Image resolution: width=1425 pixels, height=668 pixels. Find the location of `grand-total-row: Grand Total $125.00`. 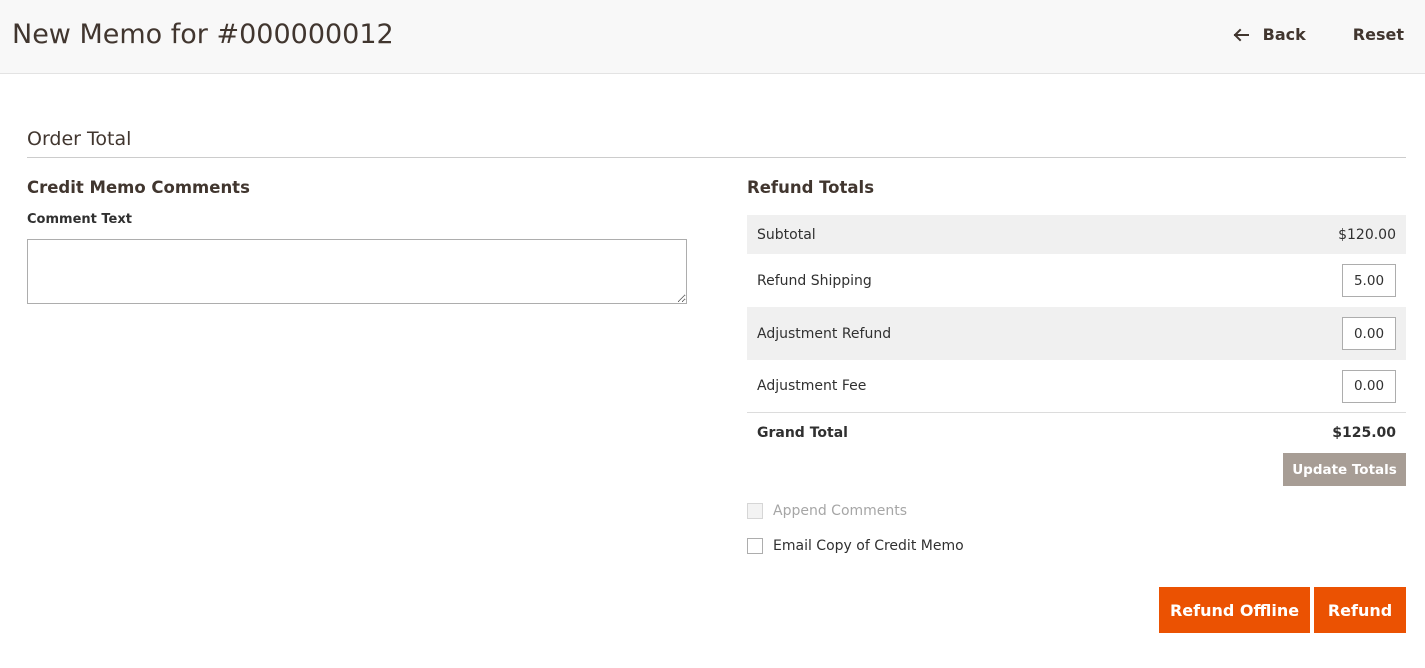

grand-total-row: Grand Total $125.00 is located at coordinates (1076, 433).